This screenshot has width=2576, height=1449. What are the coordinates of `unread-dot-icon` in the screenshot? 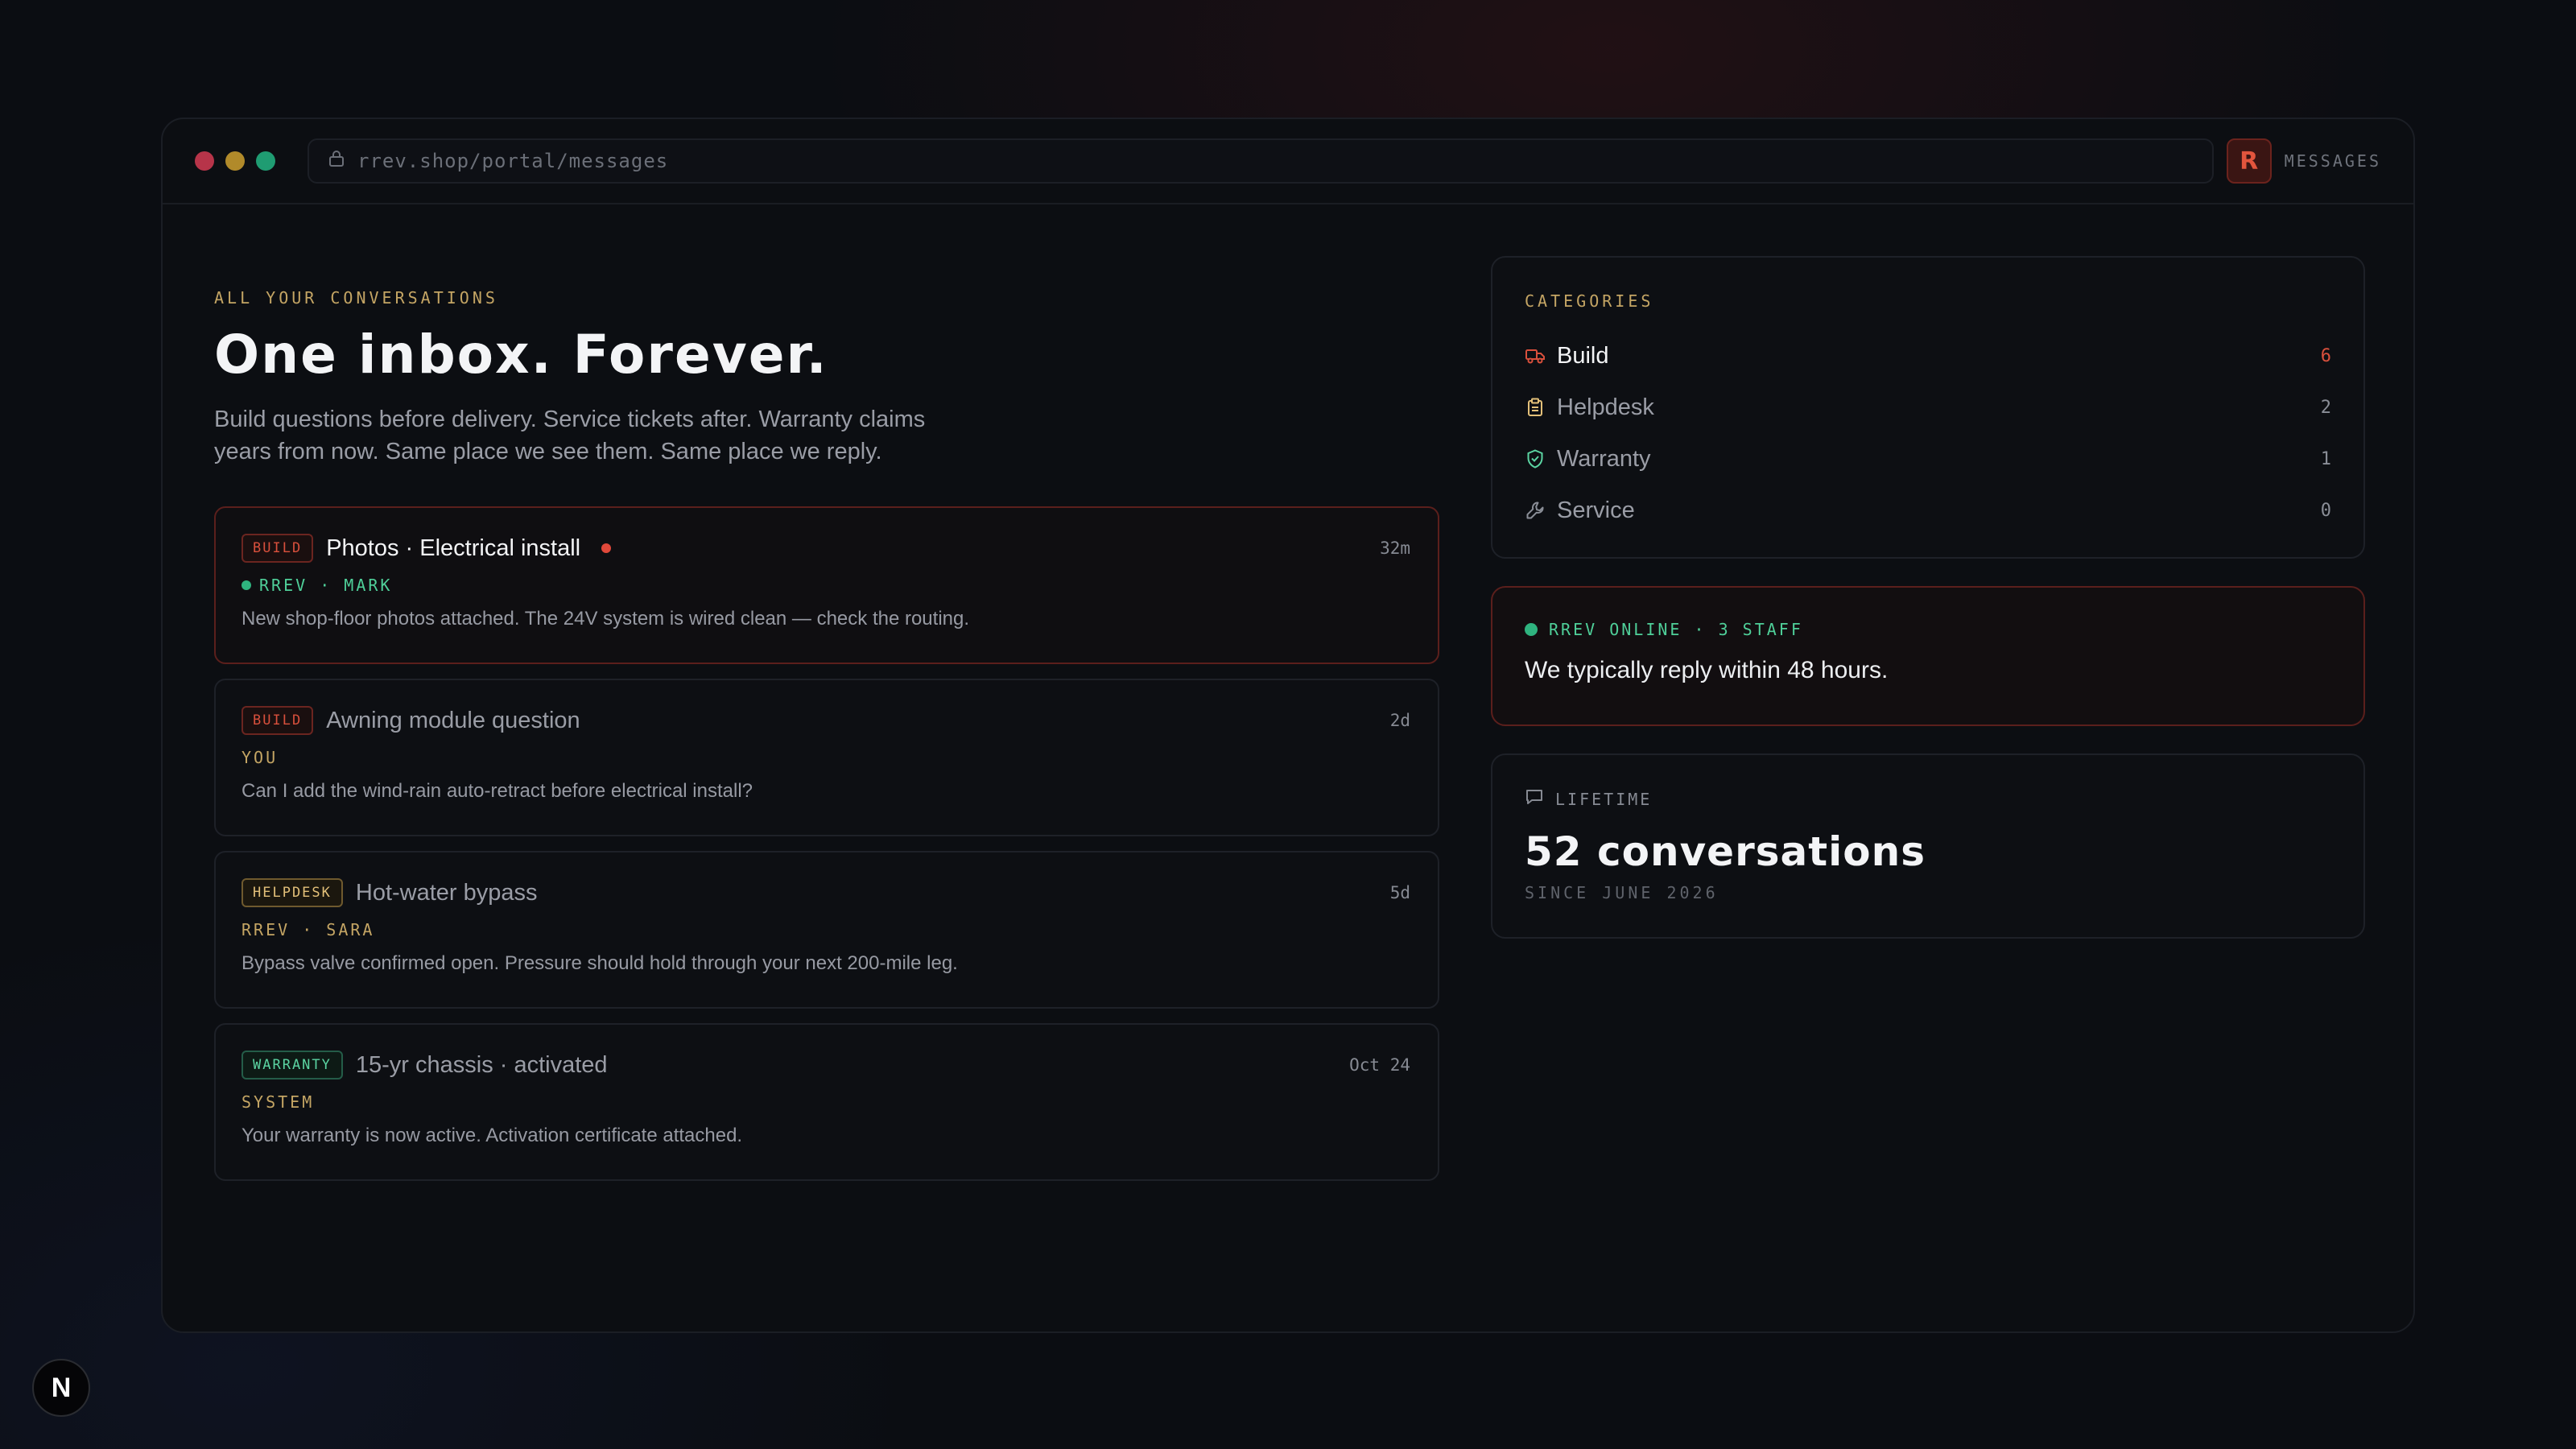 It's located at (606, 548).